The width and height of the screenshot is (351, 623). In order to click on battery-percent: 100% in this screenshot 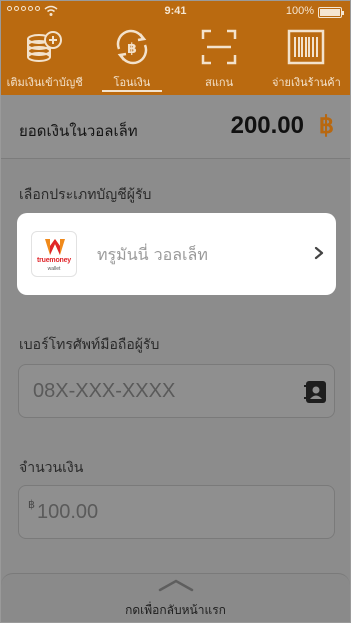, I will do `click(299, 11)`.